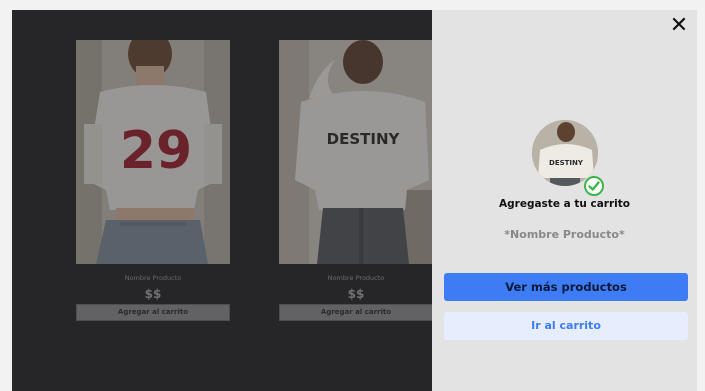 The height and width of the screenshot is (391, 705). I want to click on thumbnail-print: DESTINY, so click(566, 163).